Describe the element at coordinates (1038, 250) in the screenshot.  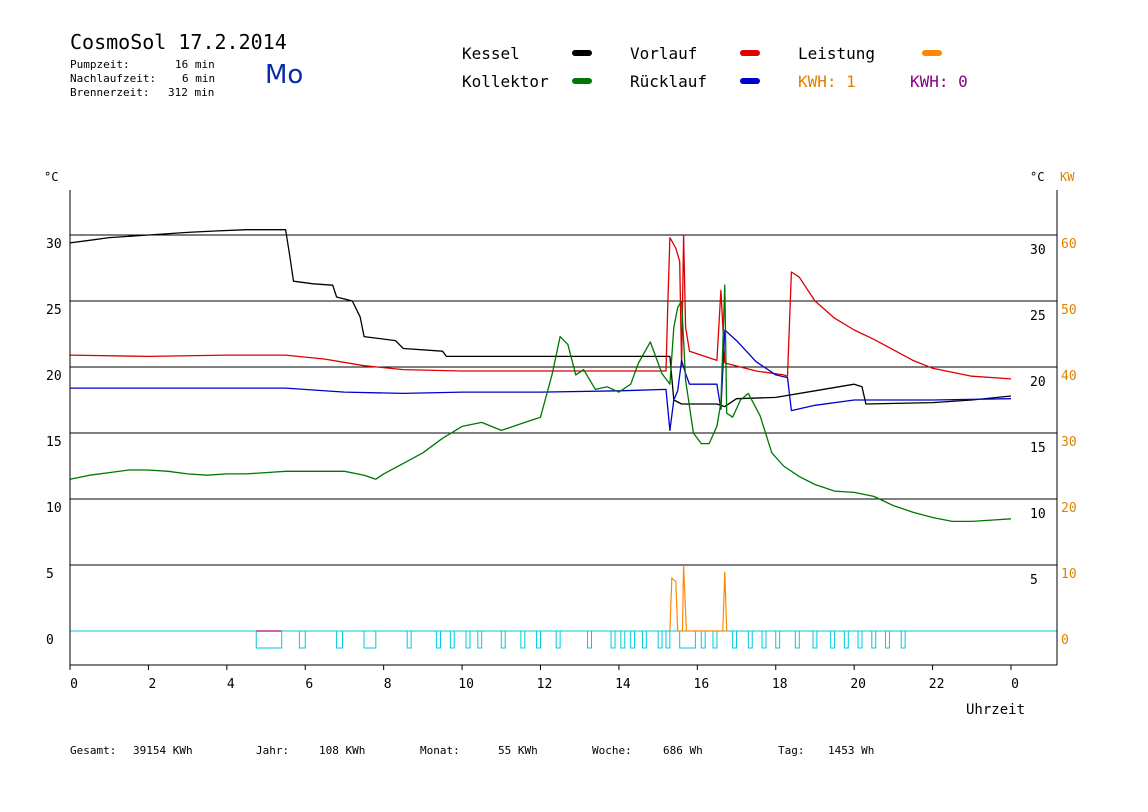
I see `right-tick-label: 30` at that location.